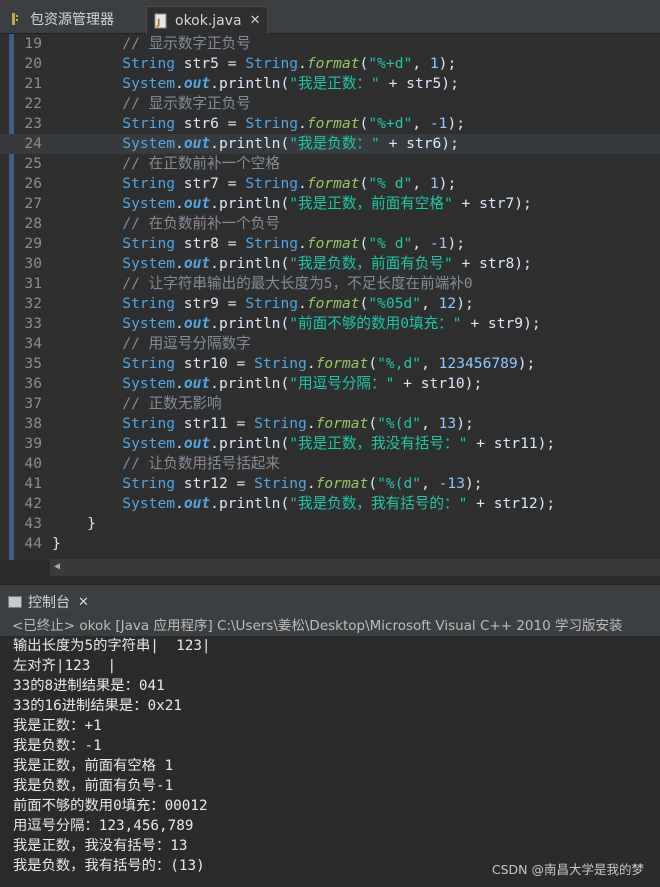 This screenshot has width=660, height=887. Describe the element at coordinates (330, 404) in the screenshot. I see `code-line: 37 // 正数无影响` at that location.